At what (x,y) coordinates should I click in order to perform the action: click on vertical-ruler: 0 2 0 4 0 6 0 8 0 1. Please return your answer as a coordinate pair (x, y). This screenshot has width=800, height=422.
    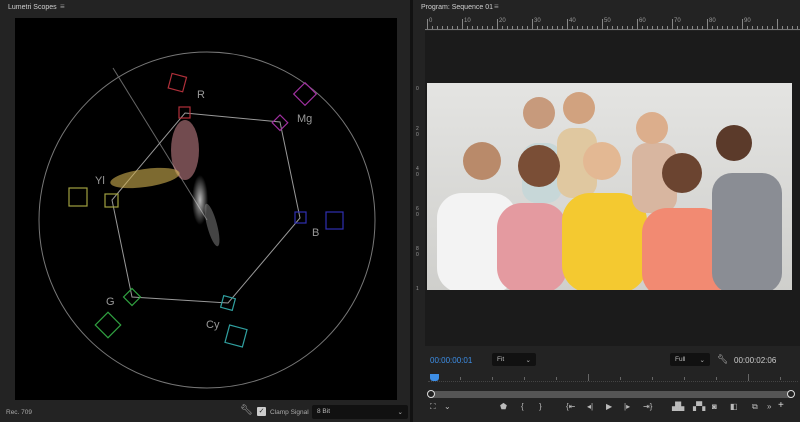
    Looking at the image, I should click on (419, 180).